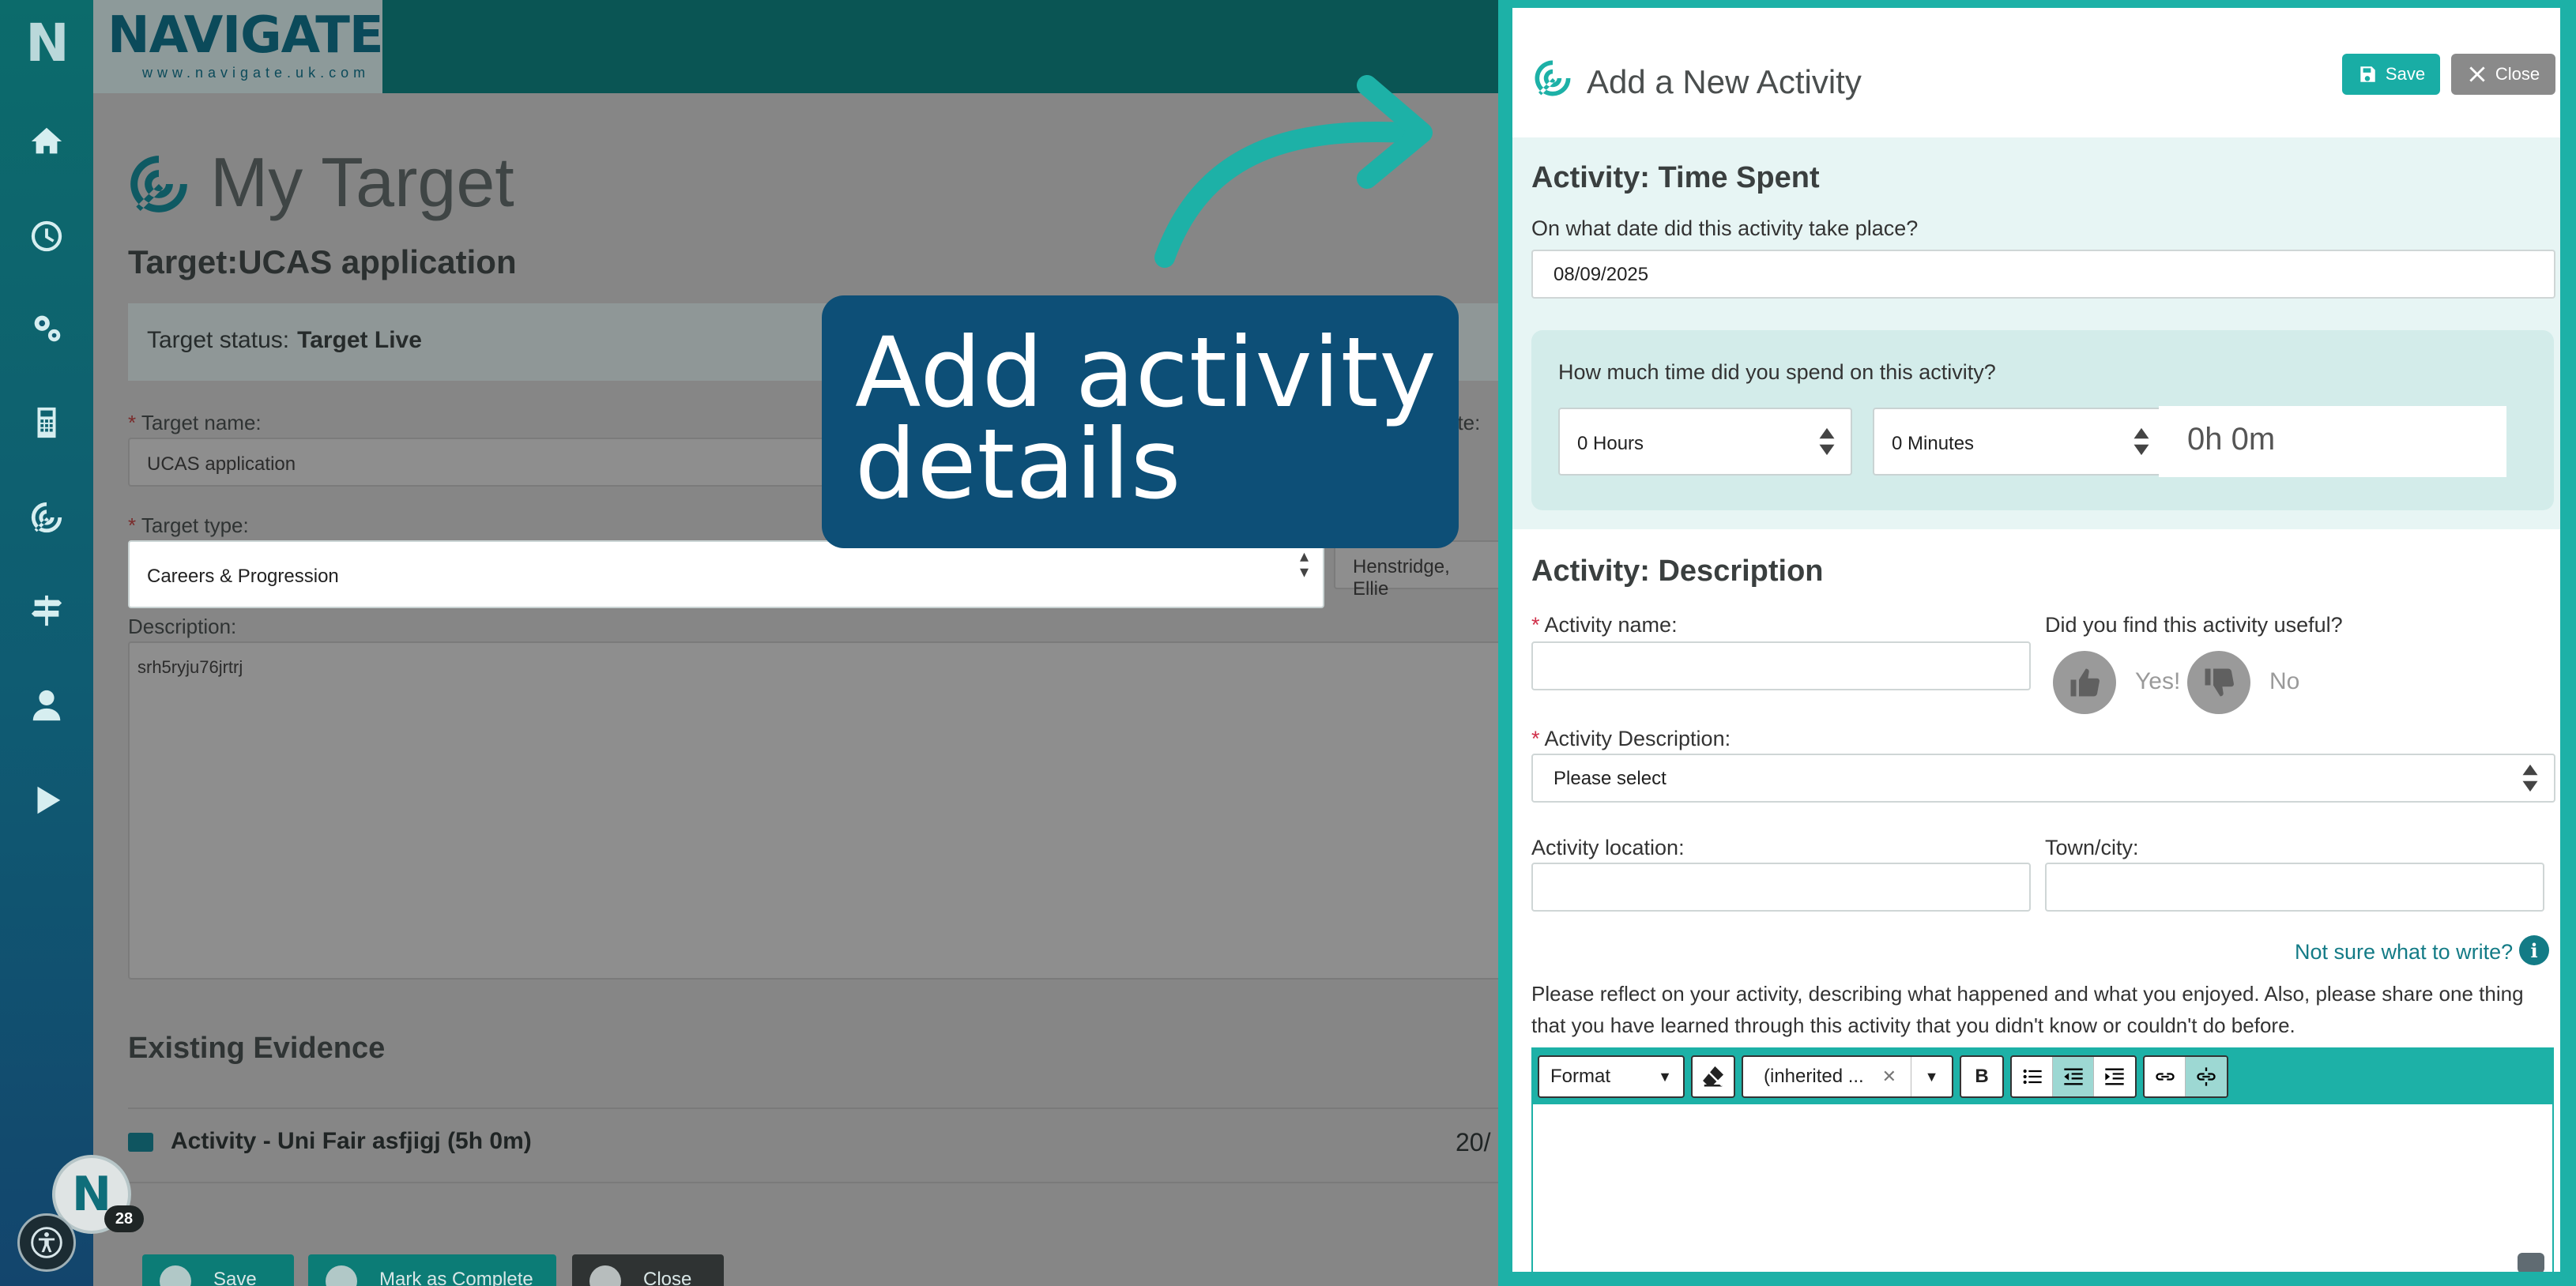  Describe the element at coordinates (46, 643) in the screenshot. I see `nav-rail: N` at that location.